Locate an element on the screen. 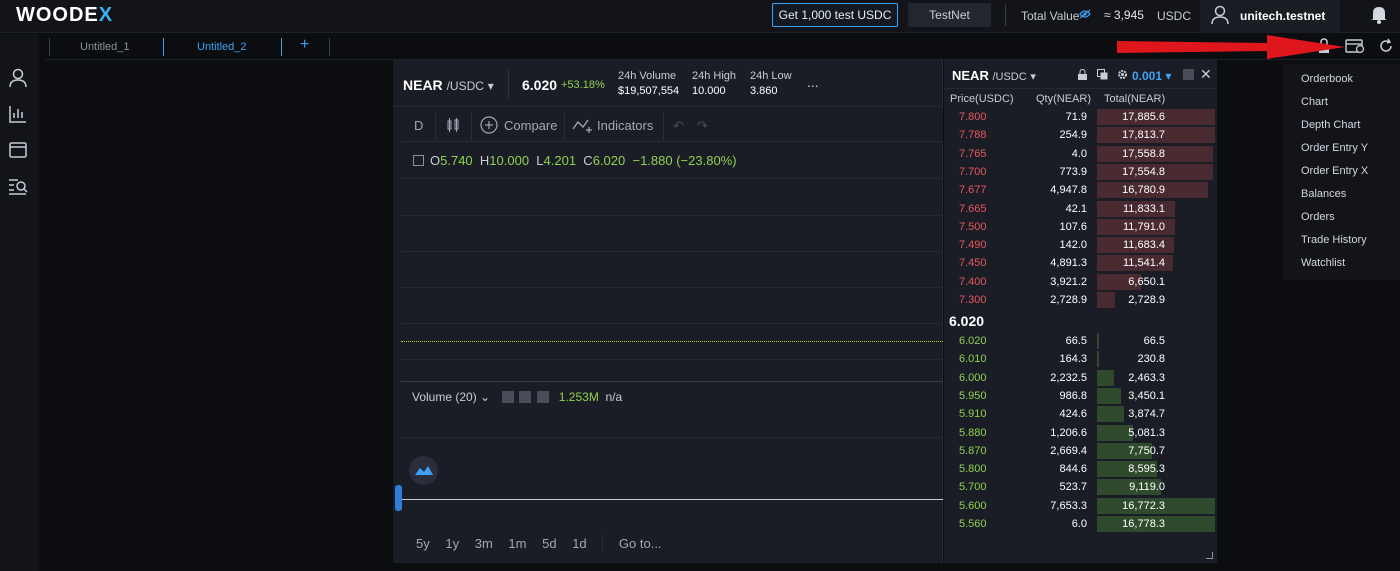 This screenshot has width=1400, height=571. volume-indicator-label: Volume (20) is located at coordinates (444, 397).